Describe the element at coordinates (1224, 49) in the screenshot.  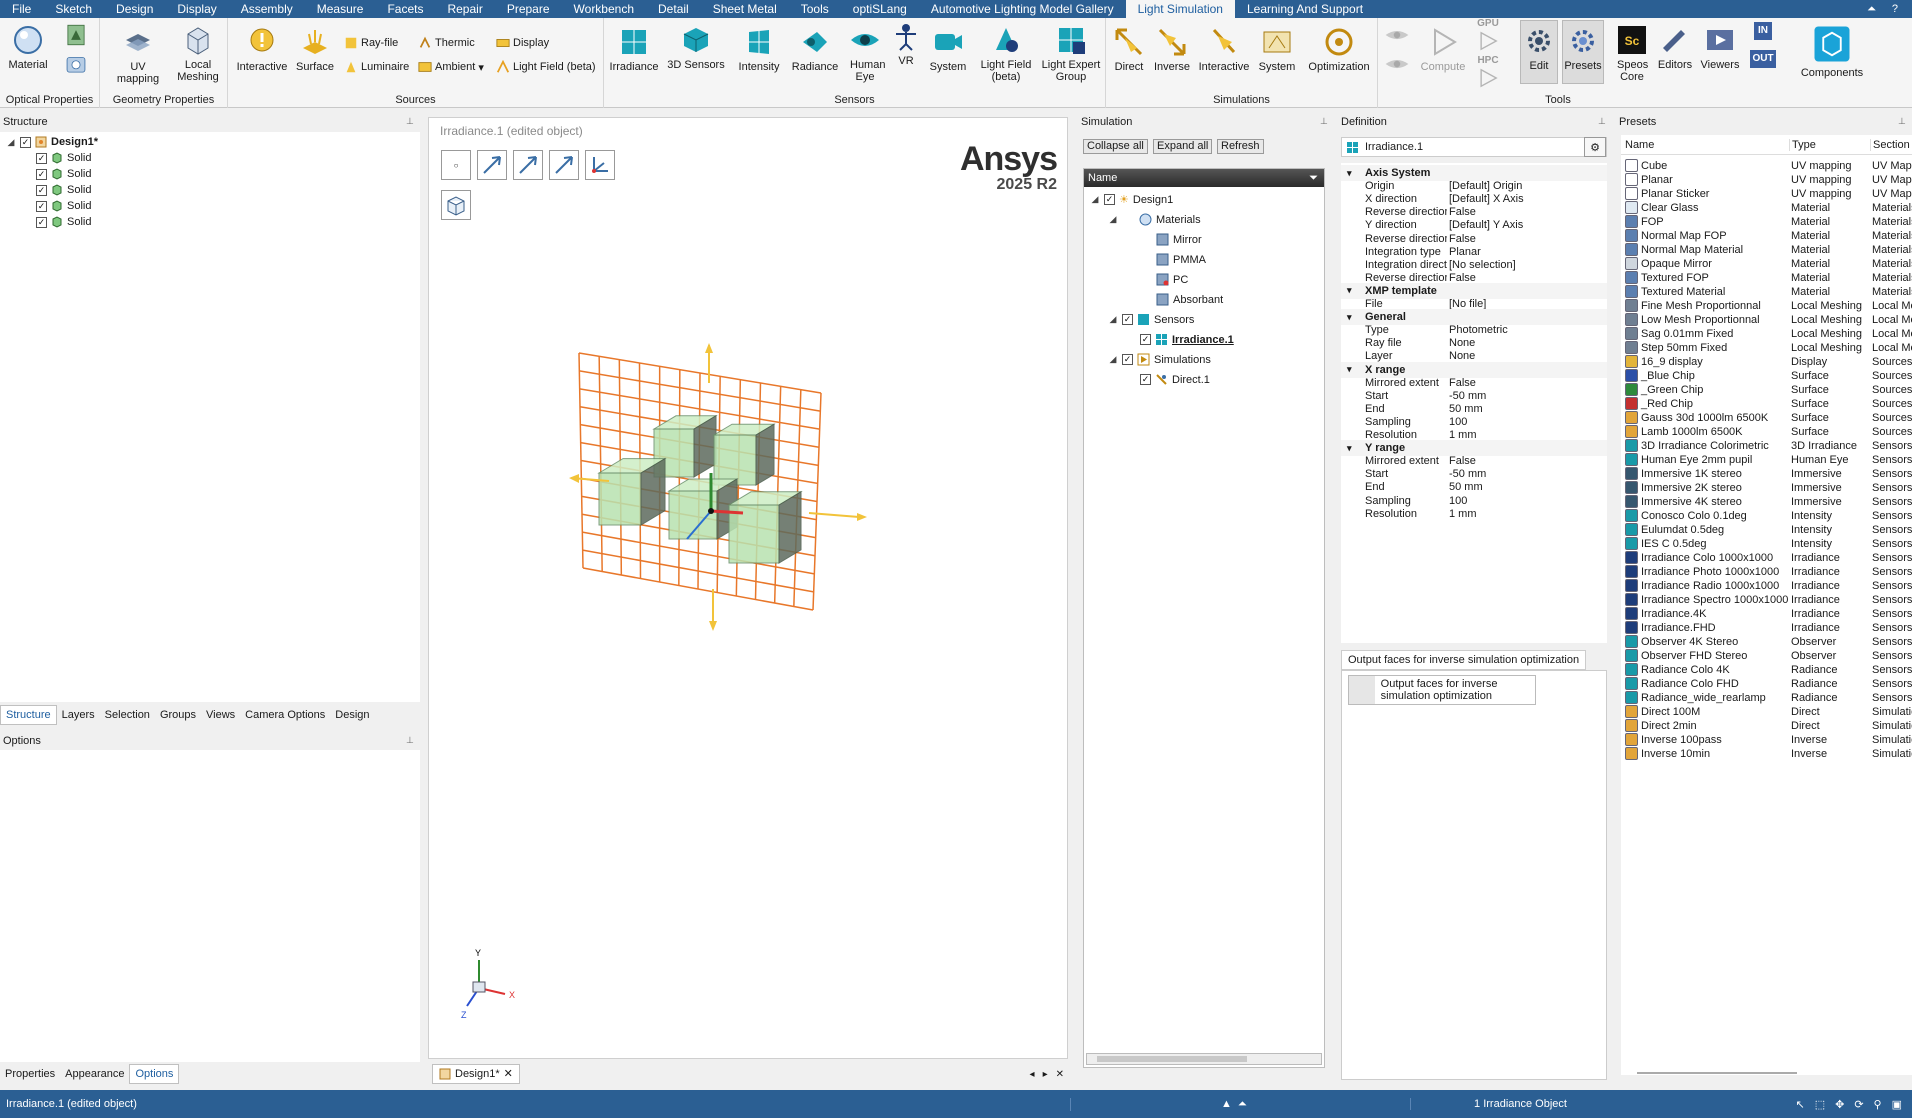
I see `interactive-simulation-button: Interactive` at that location.